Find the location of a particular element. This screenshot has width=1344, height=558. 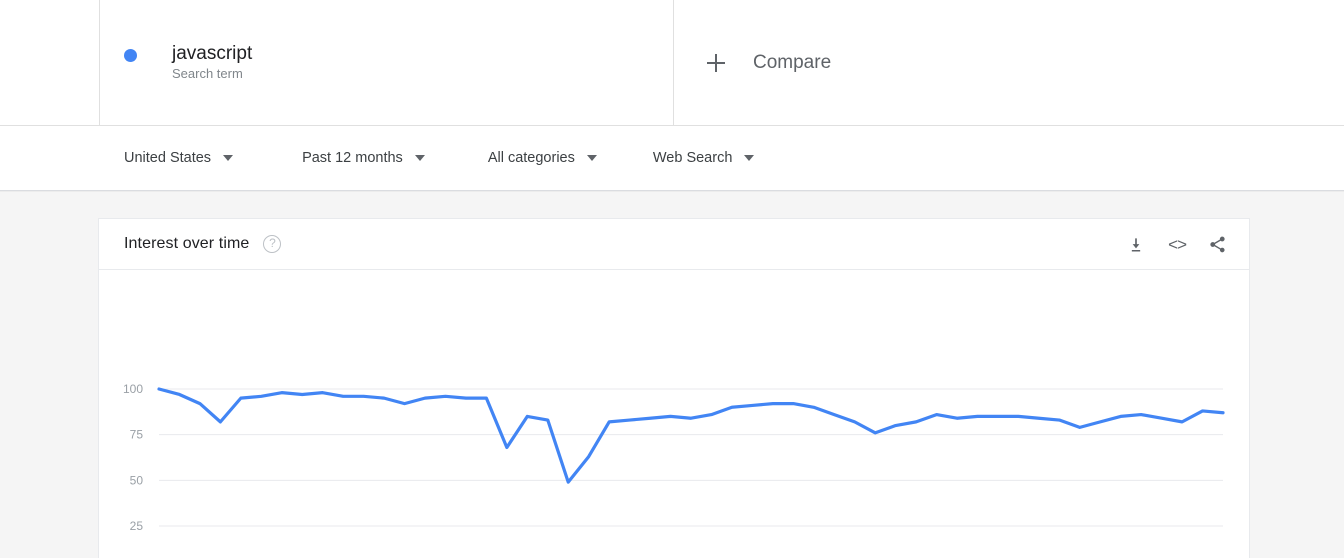

filter-search-type: Web Search is located at coordinates (704, 158).